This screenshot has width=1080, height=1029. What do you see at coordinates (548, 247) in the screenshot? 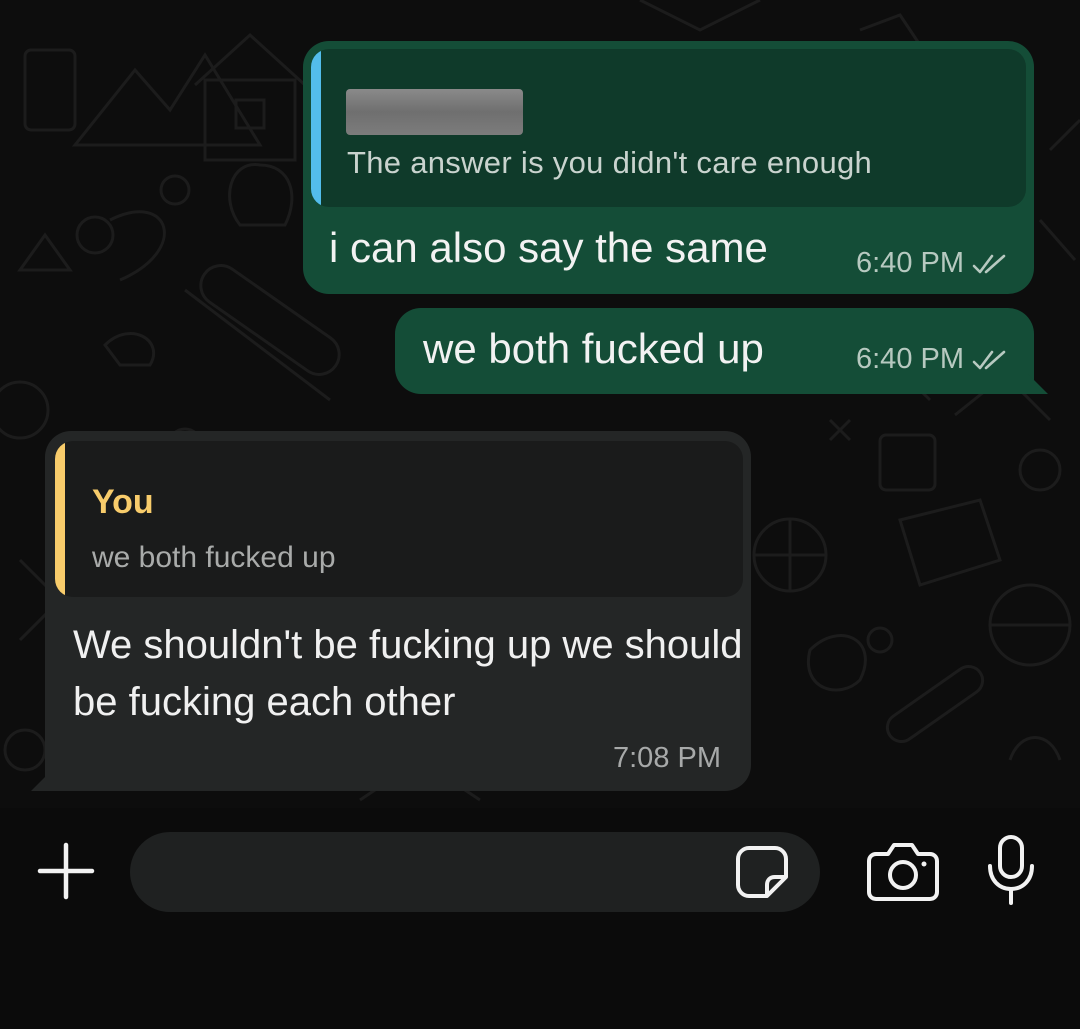
I see `message-text: i can also say the same` at bounding box center [548, 247].